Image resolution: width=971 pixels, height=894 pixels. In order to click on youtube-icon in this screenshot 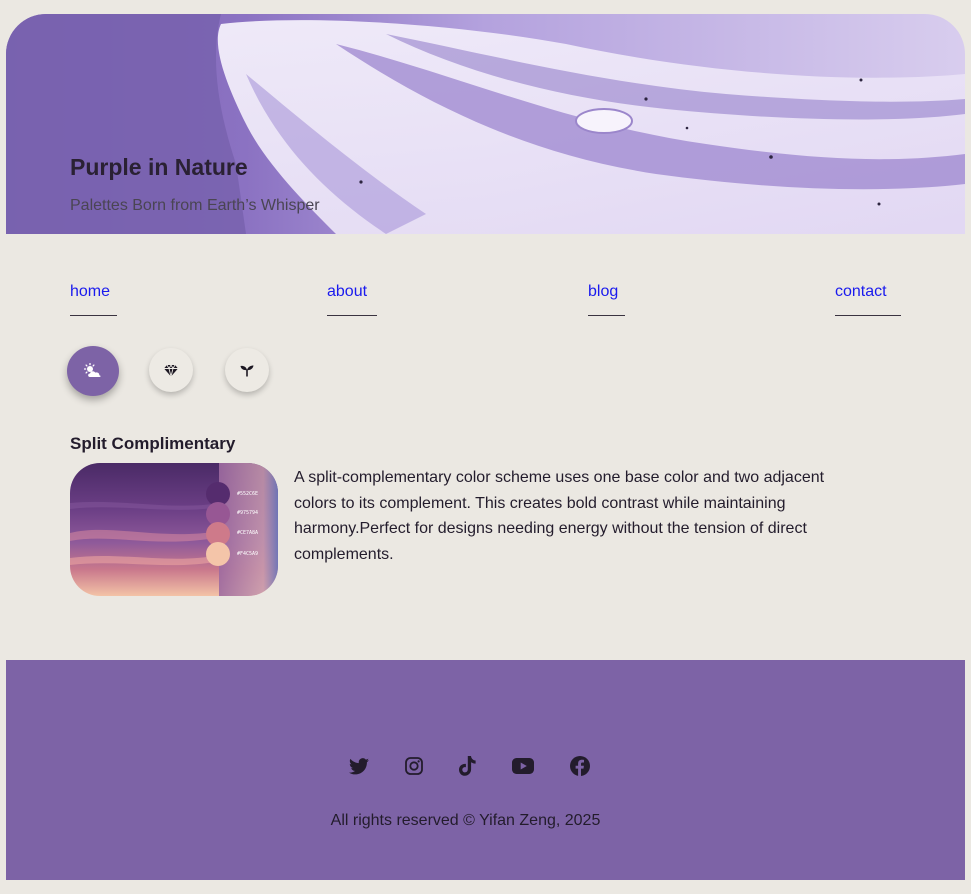, I will do `click(523, 766)`.